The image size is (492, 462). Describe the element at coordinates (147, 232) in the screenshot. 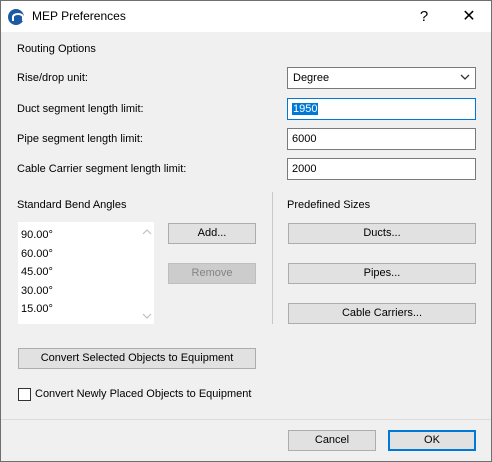

I see `scroll-up-arrow-icon` at that location.